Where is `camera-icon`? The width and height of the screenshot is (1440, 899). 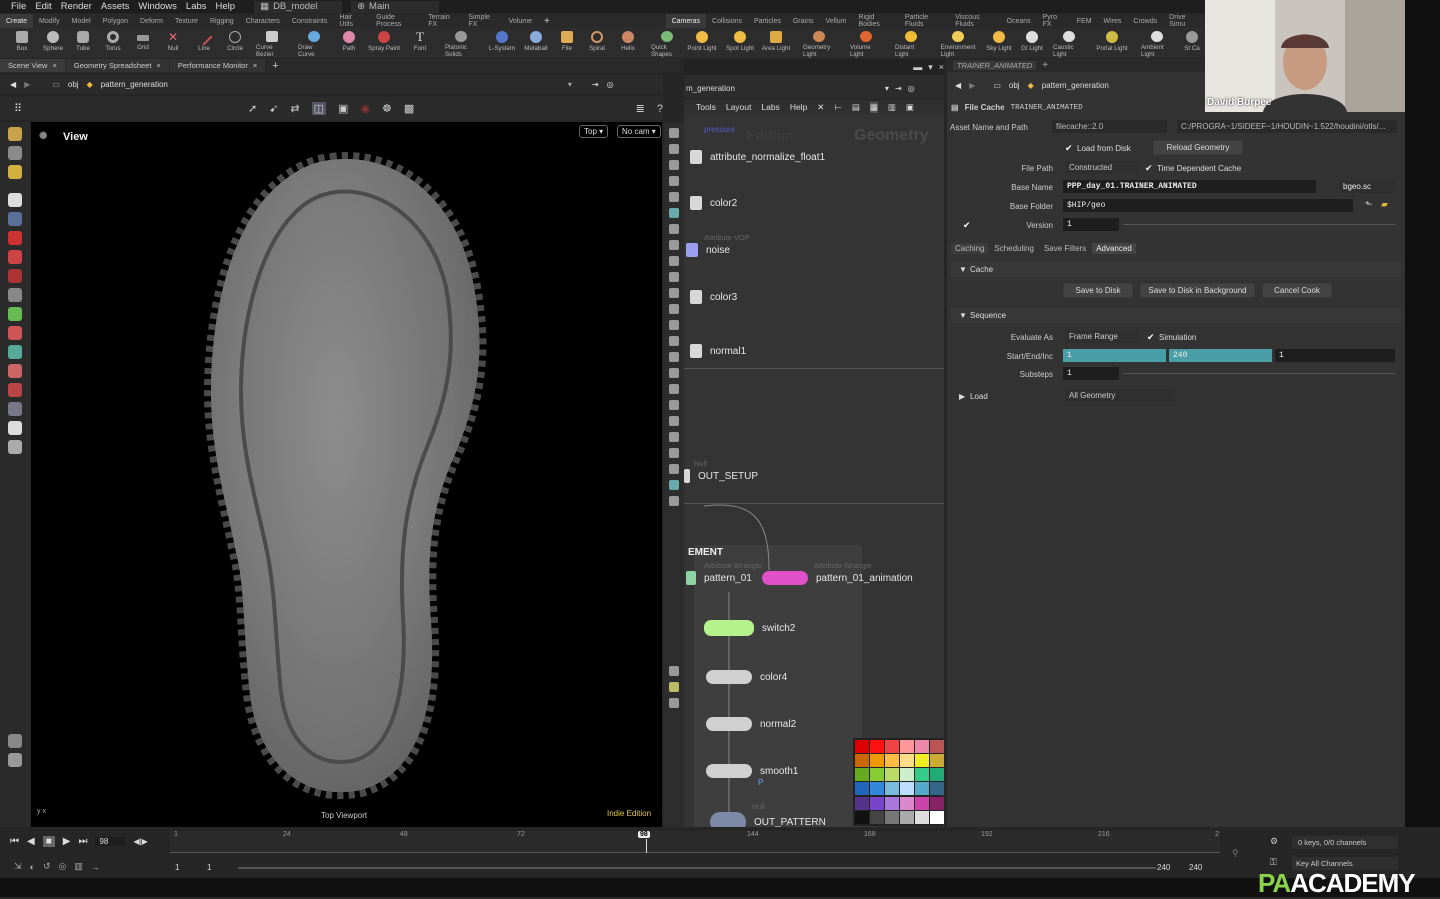
camera-icon is located at coordinates (15, 352).